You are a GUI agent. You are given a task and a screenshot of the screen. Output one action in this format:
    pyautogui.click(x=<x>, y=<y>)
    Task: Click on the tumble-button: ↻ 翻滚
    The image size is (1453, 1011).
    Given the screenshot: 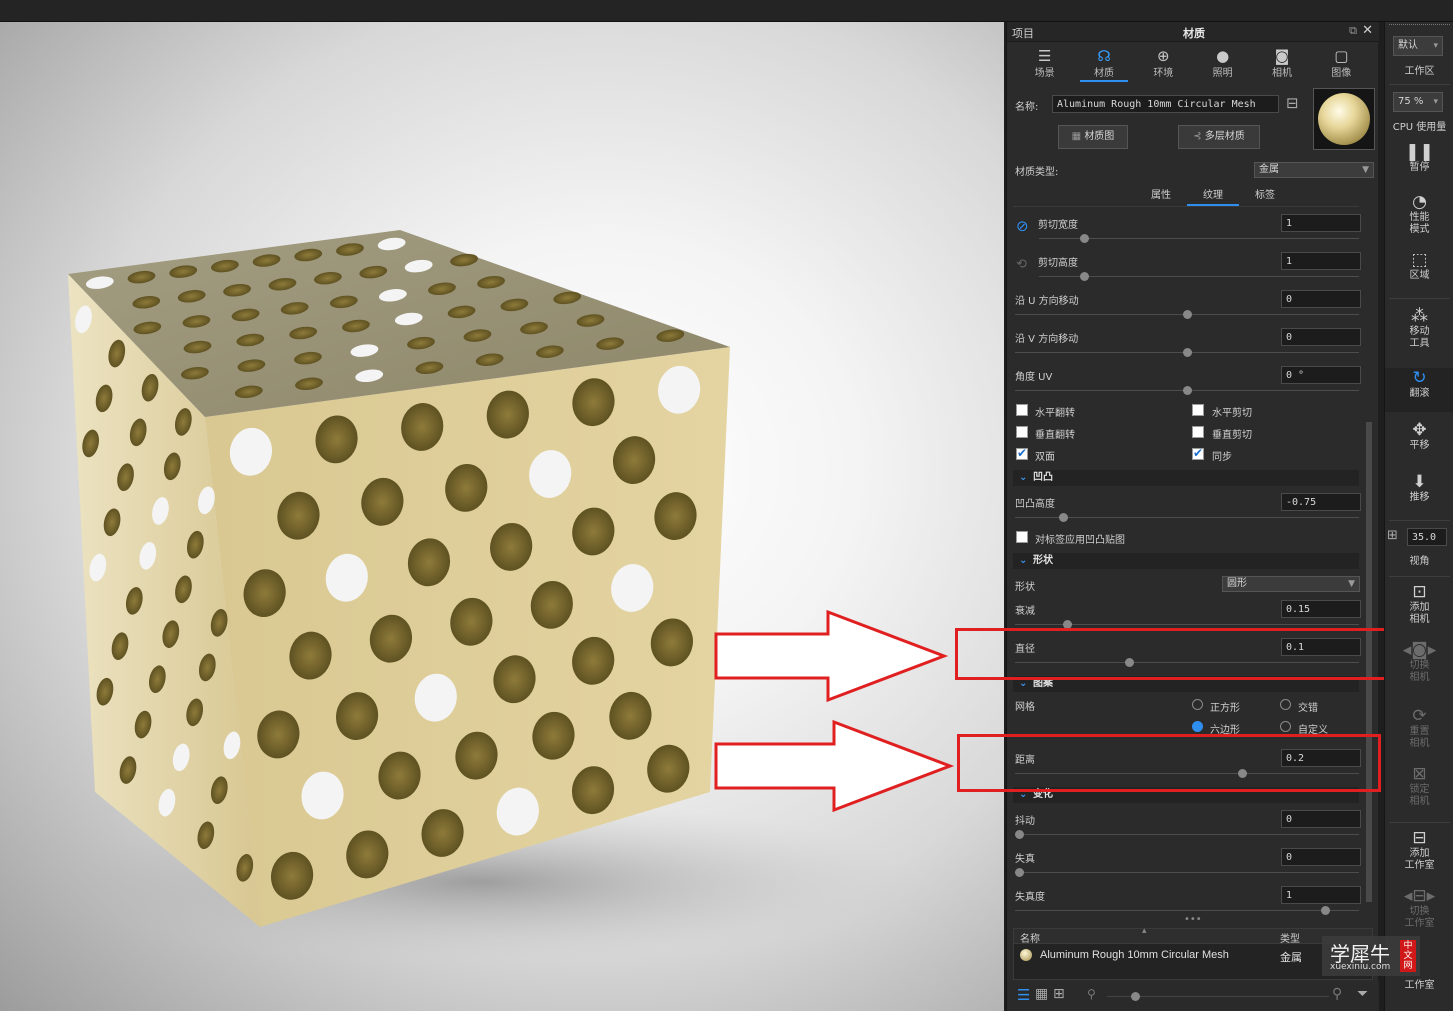 What is the action you would take?
    pyautogui.click(x=1419, y=390)
    